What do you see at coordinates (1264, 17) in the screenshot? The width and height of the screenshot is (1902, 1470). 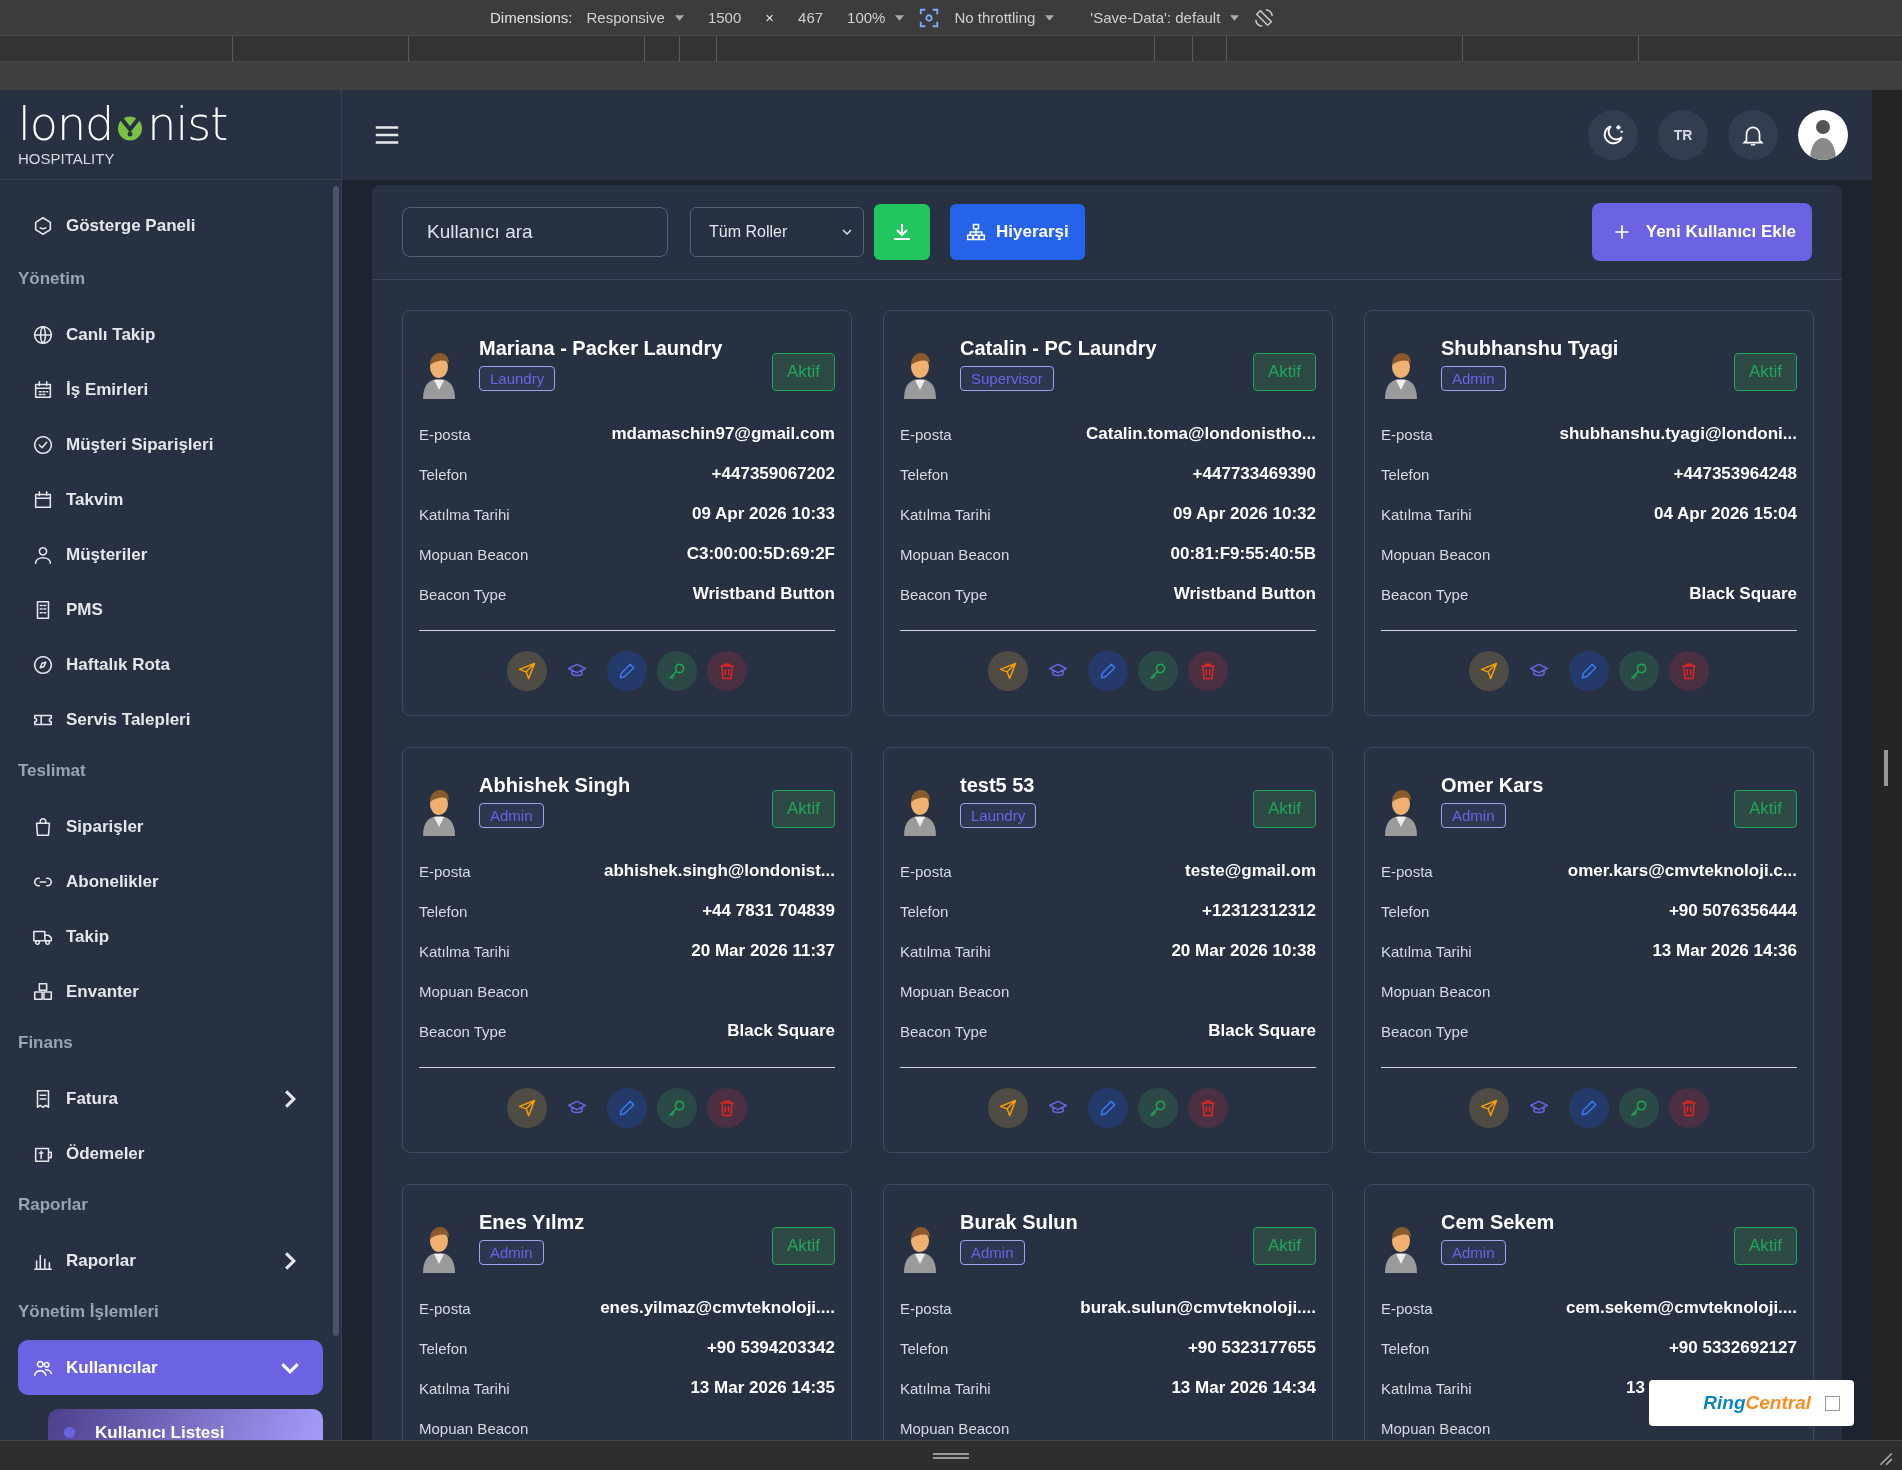 I see `rotate-icon` at bounding box center [1264, 17].